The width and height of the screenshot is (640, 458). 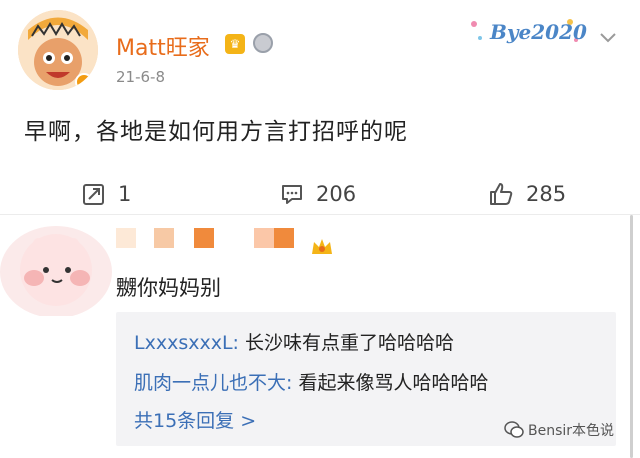 What do you see at coordinates (106, 194) in the screenshot?
I see `repost-button: 1` at bounding box center [106, 194].